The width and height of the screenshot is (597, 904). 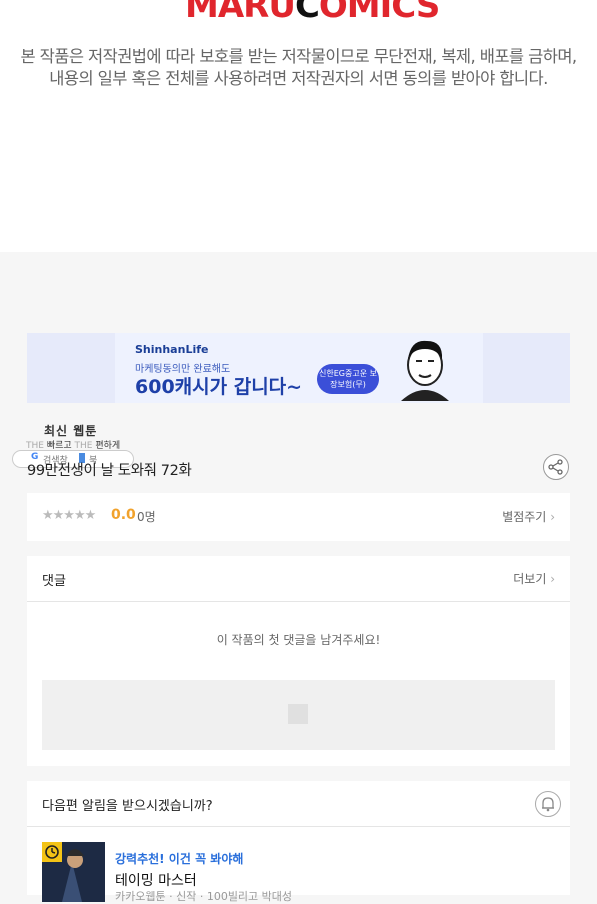 What do you see at coordinates (204, 896) in the screenshot?
I see `recommend-meta: 카카오웹툰 · 신작 · 100빌리고 박대성` at bounding box center [204, 896].